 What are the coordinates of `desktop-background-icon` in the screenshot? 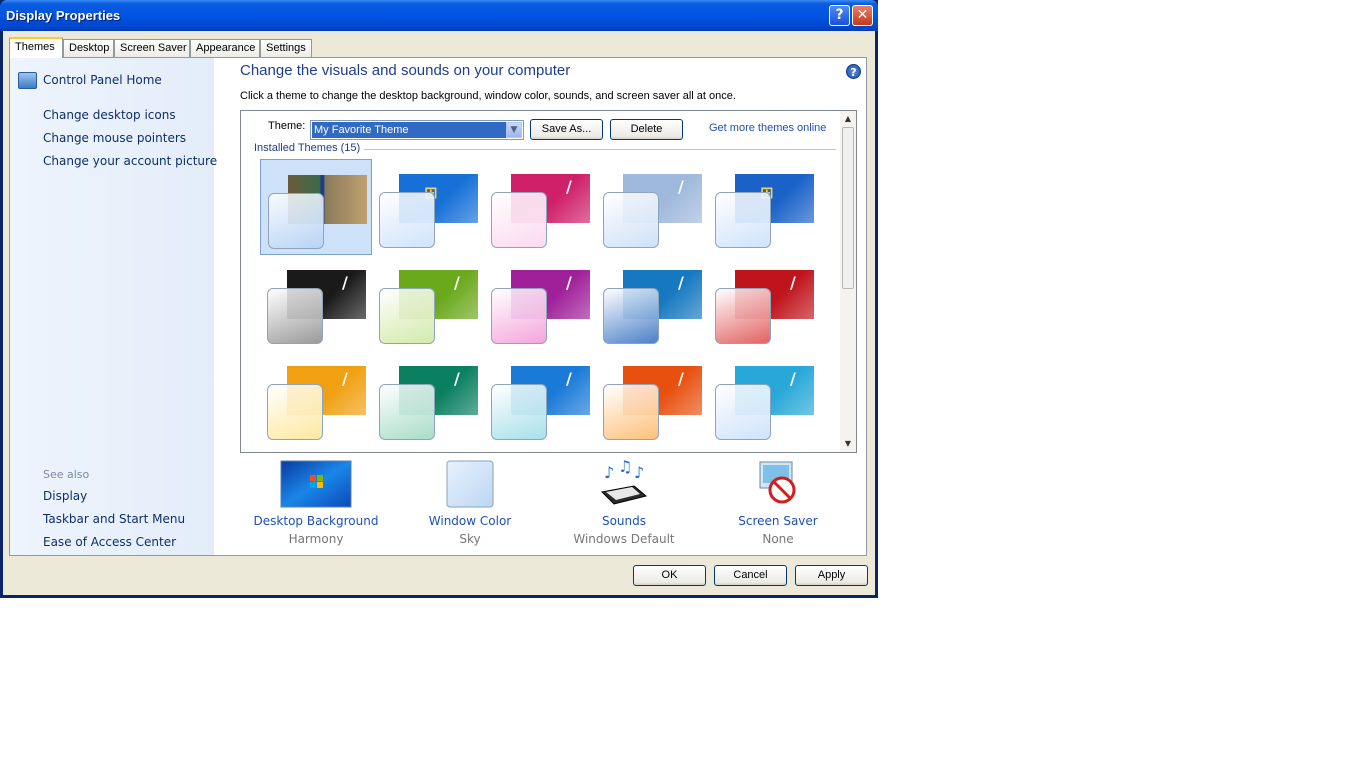 It's located at (316, 484).